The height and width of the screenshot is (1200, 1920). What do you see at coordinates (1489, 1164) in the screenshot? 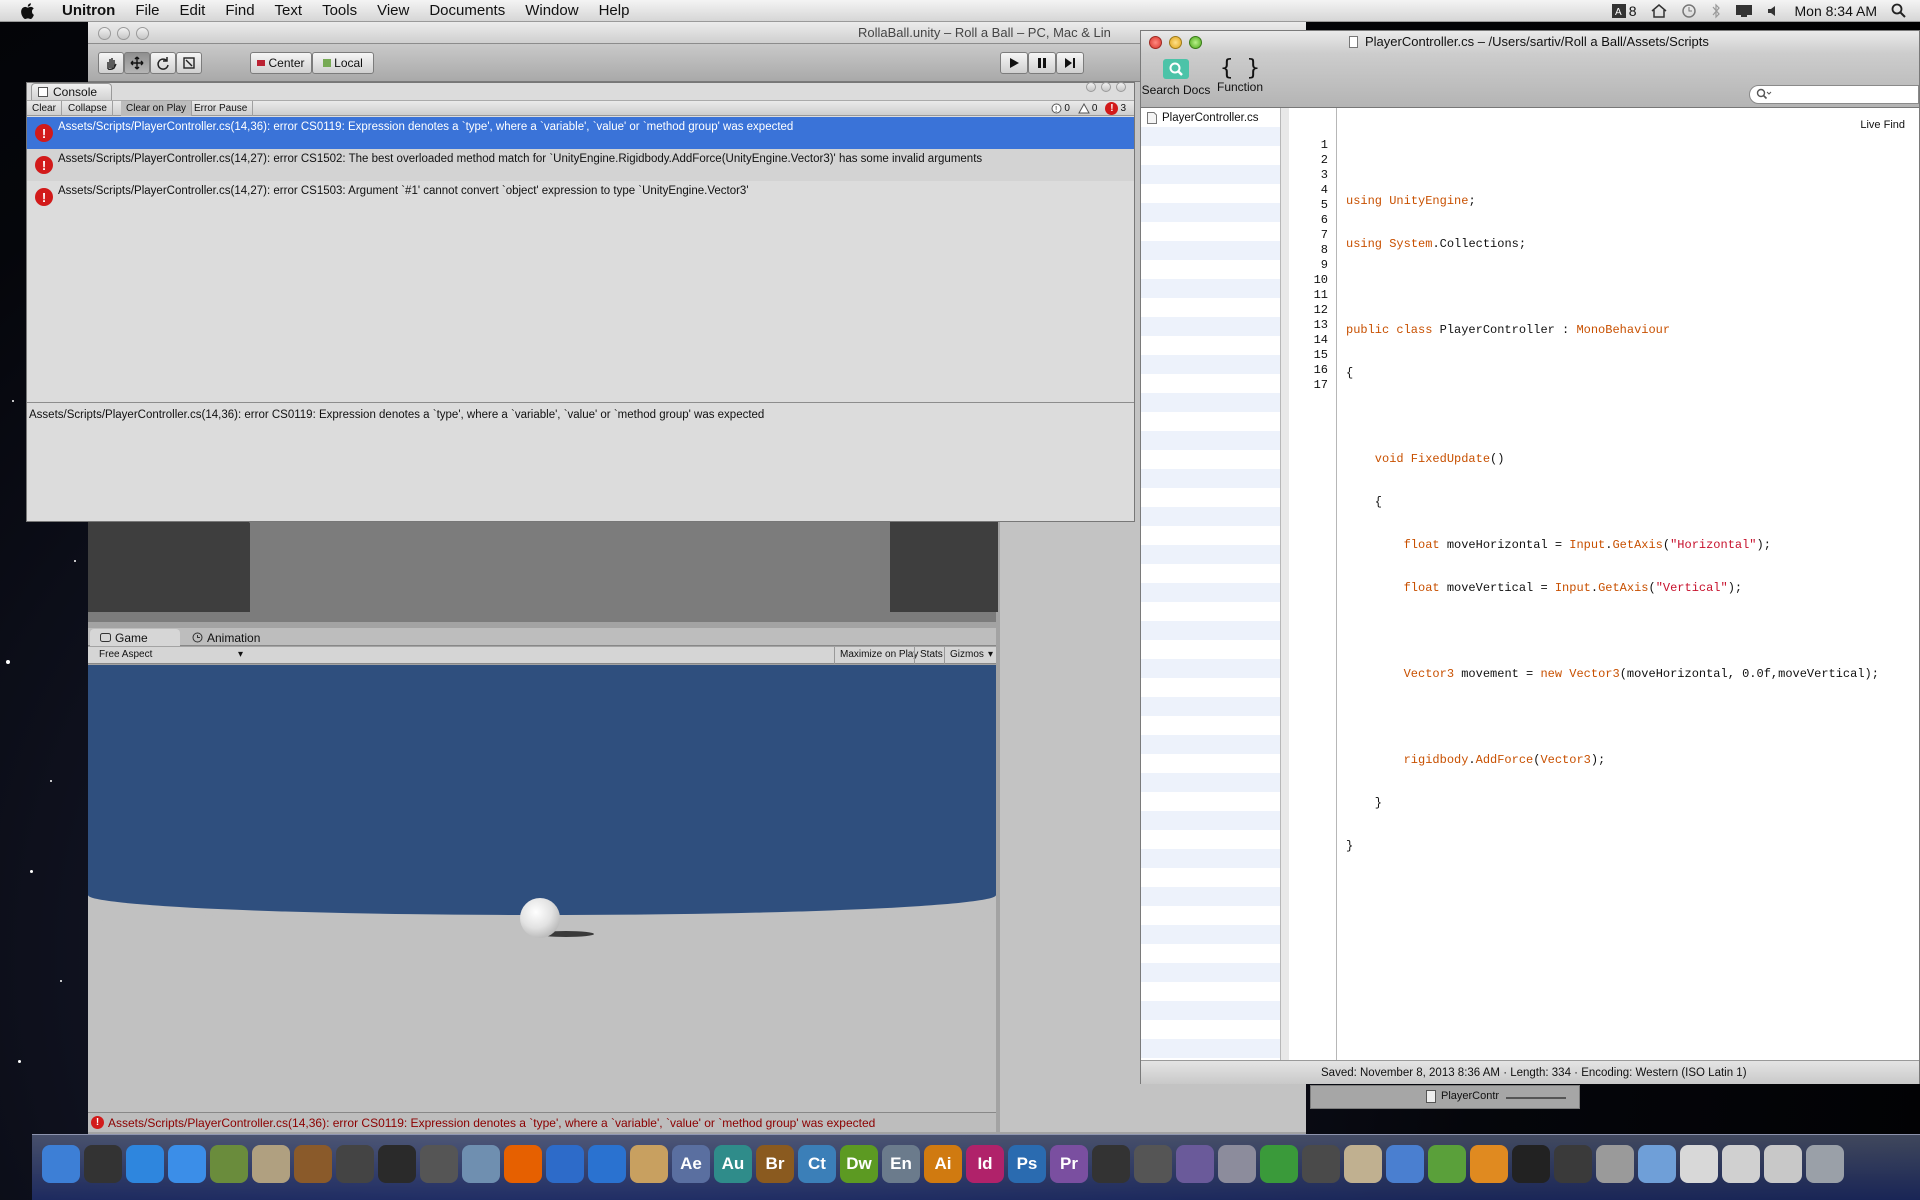
I see `pages-icon` at bounding box center [1489, 1164].